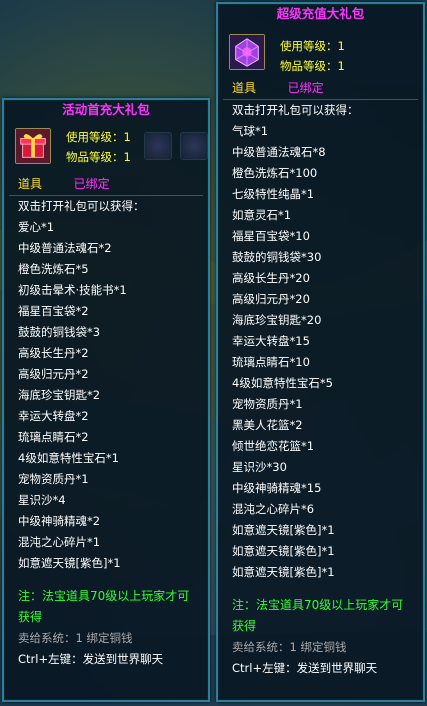 The width and height of the screenshot is (427, 706). What do you see at coordinates (267, 425) in the screenshot?
I see `reward-list-item: 黑美人花篮*2` at bounding box center [267, 425].